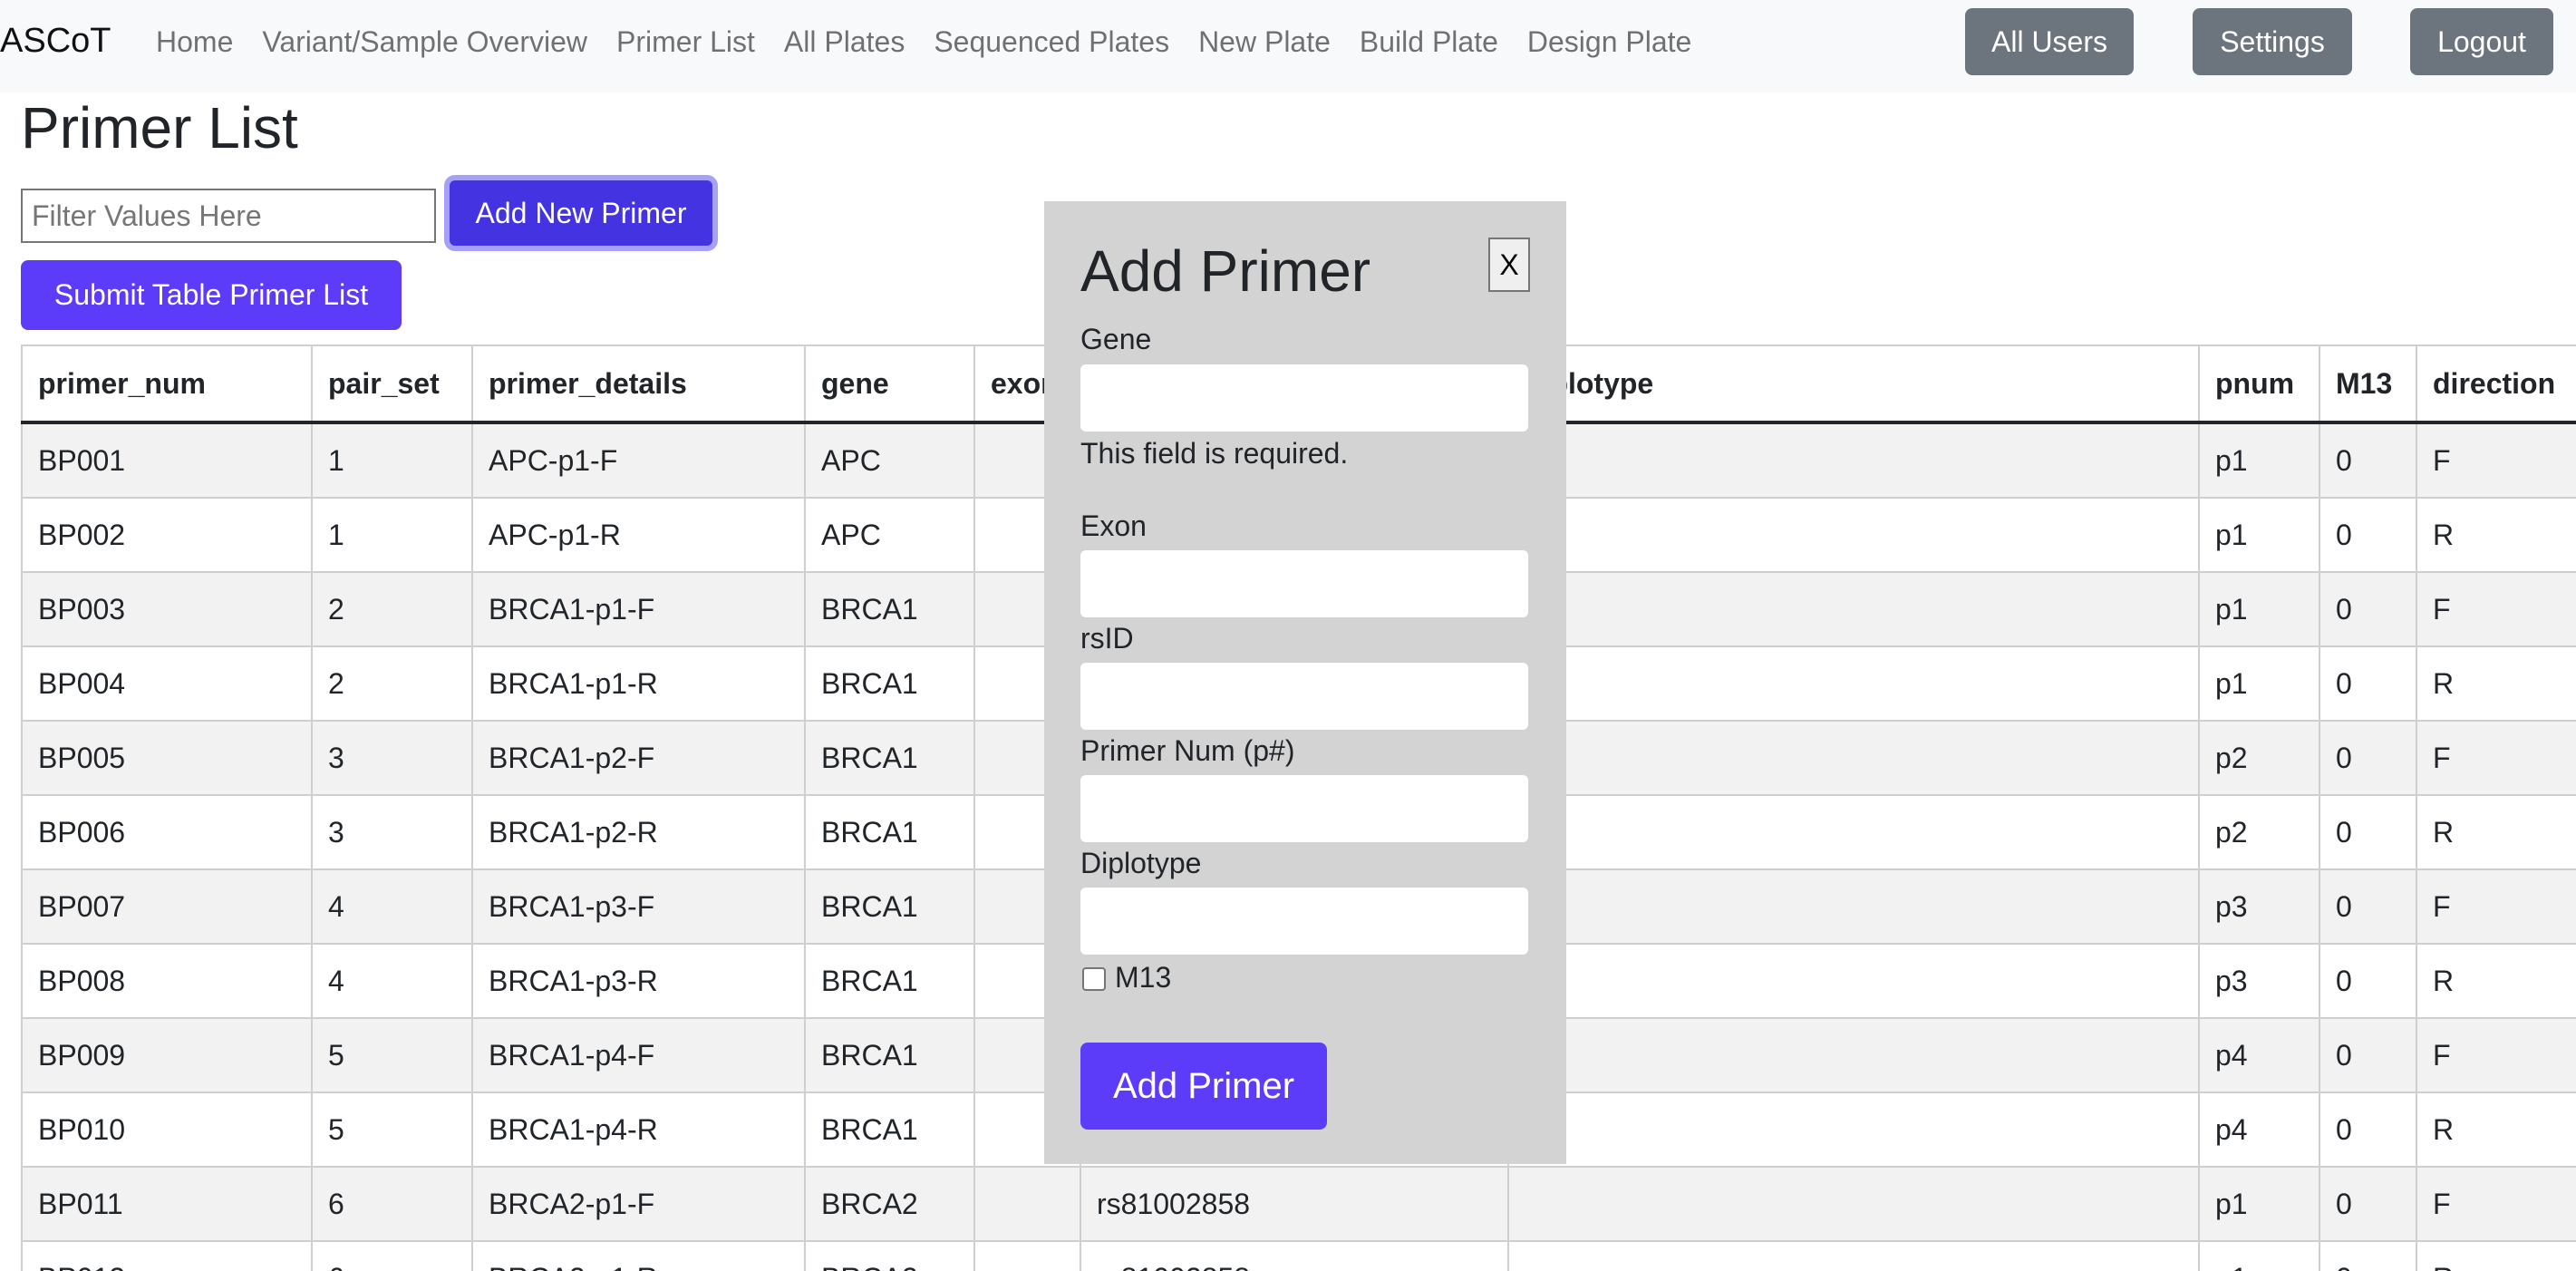  I want to click on settings-button: Settings, so click(2272, 41).